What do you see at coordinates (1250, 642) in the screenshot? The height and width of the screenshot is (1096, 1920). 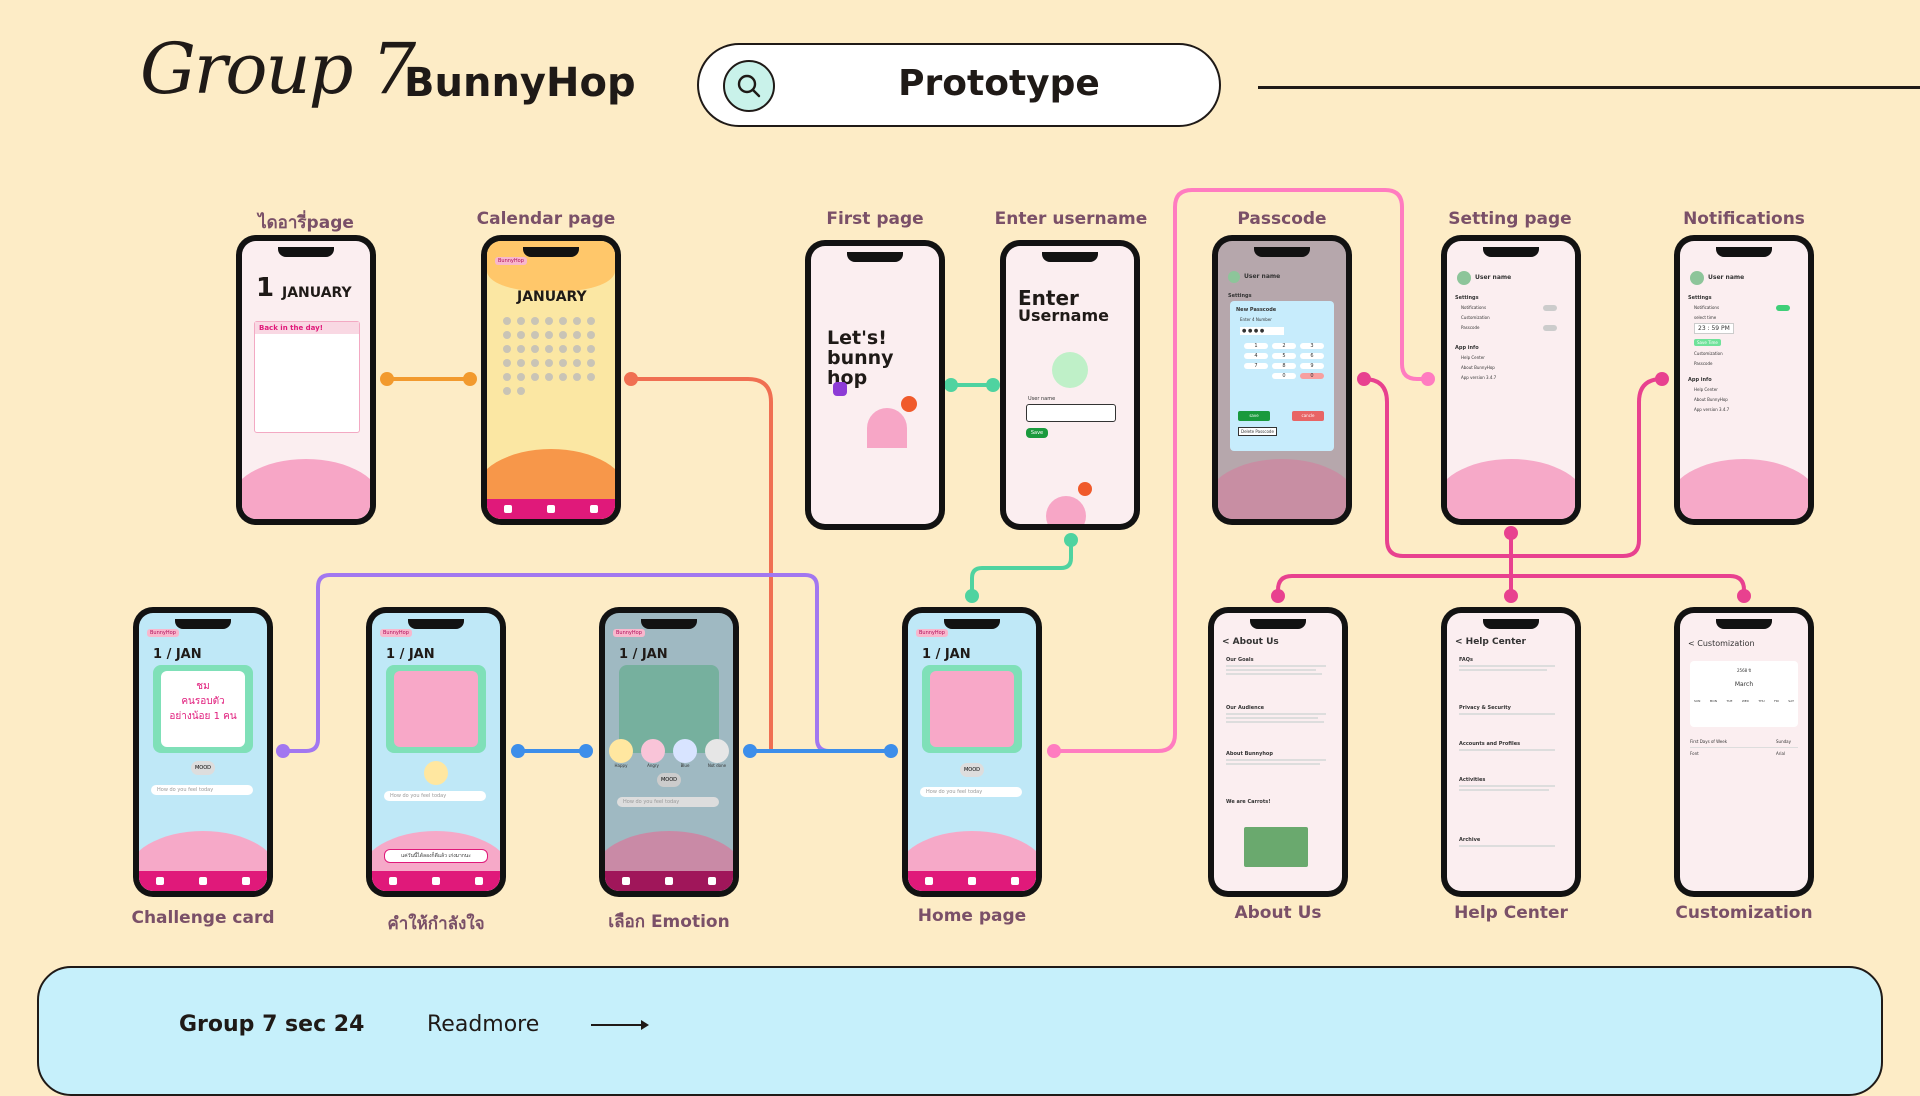 I see `about-header: < About Us` at bounding box center [1250, 642].